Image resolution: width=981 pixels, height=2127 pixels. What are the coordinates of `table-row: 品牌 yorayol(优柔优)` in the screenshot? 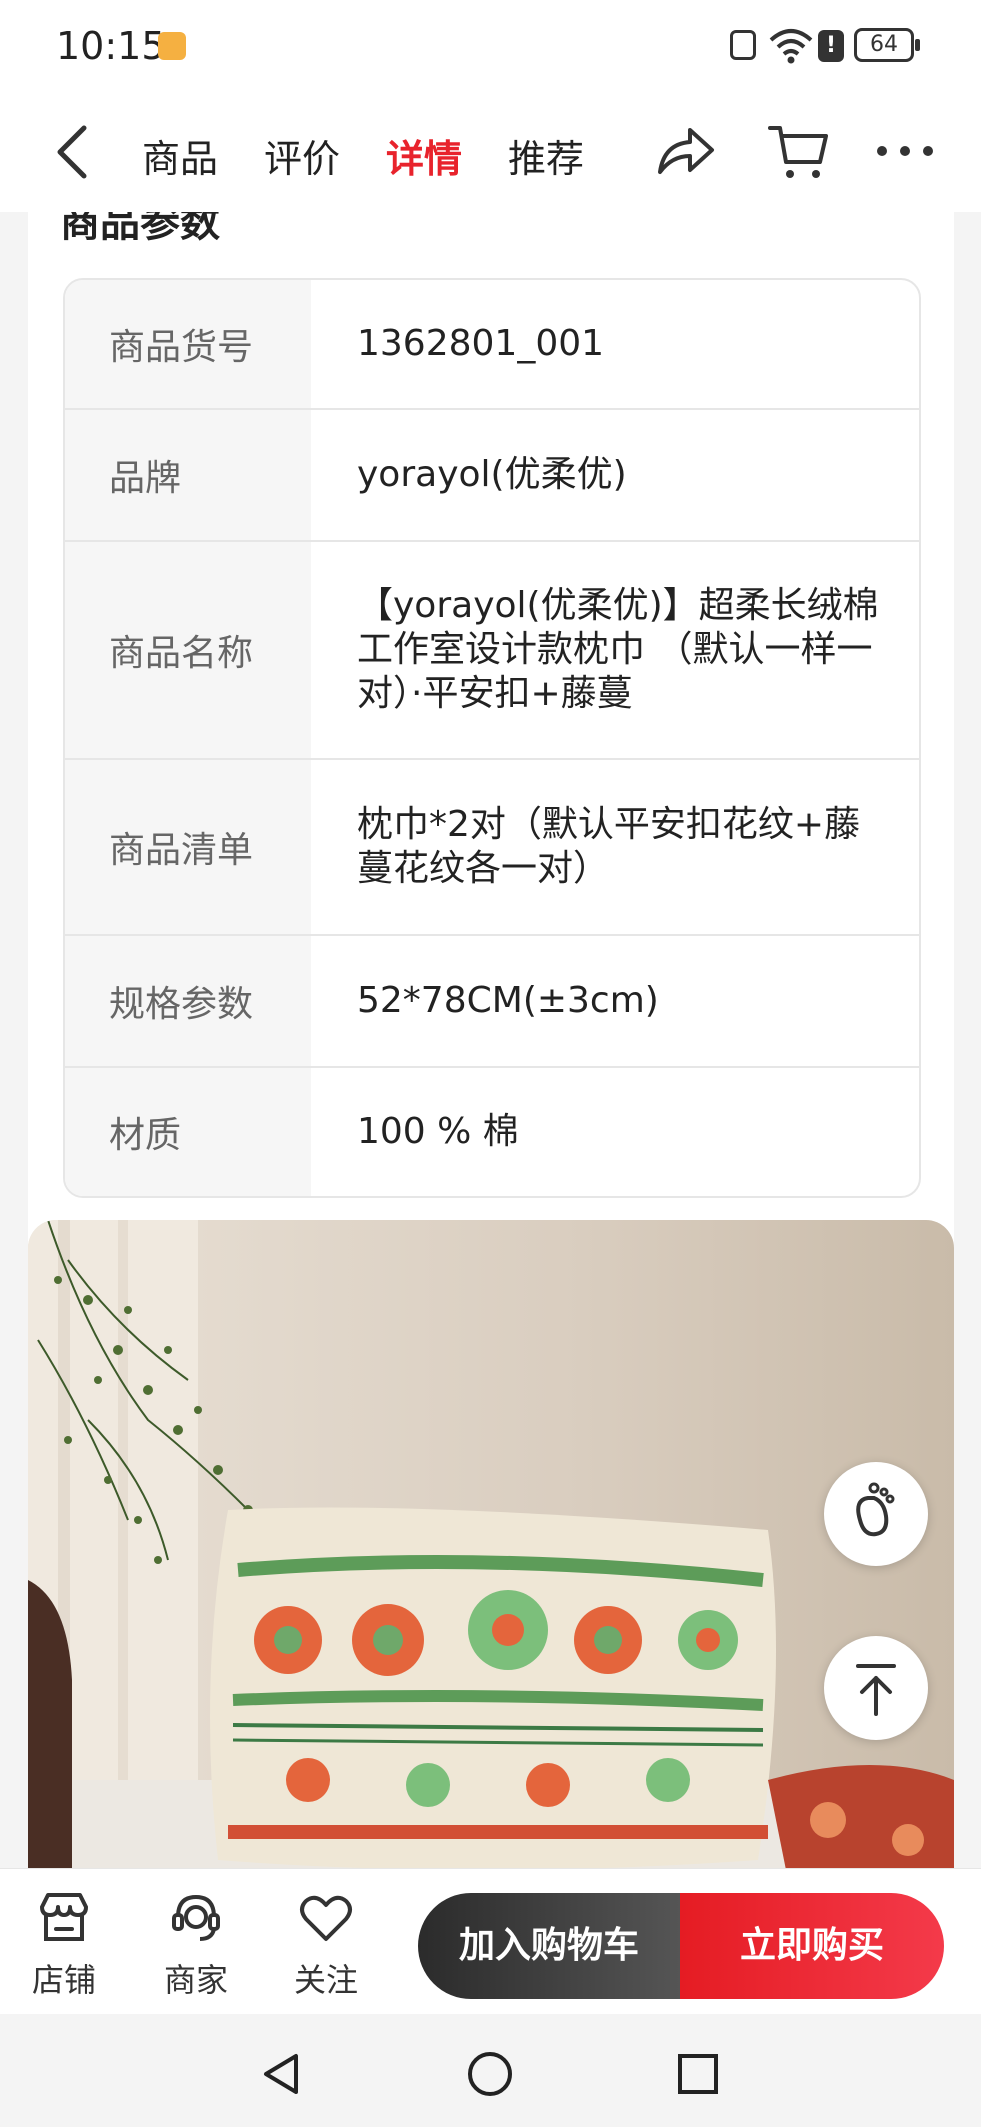 It's located at (492, 476).